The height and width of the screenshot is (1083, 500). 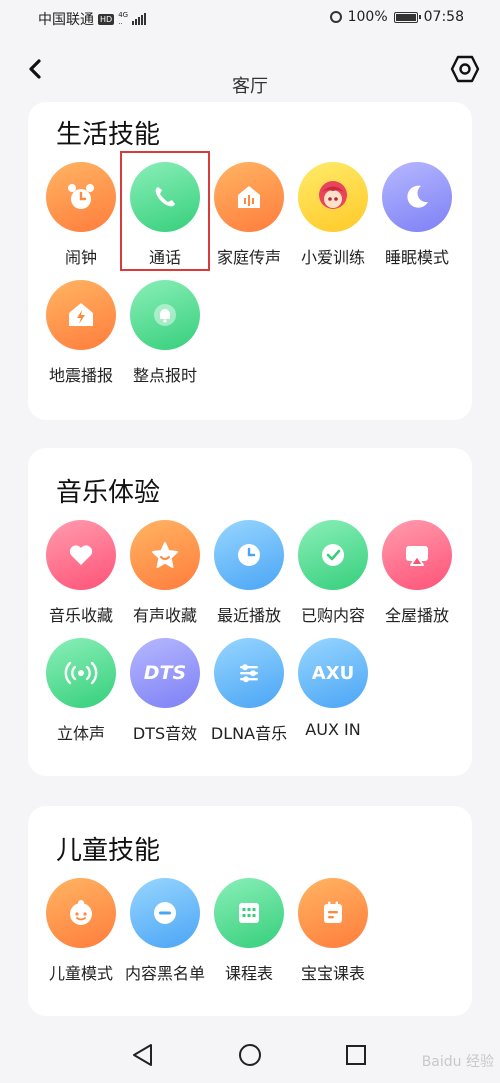 What do you see at coordinates (443, 17) in the screenshot?
I see `clock-time: 07:58` at bounding box center [443, 17].